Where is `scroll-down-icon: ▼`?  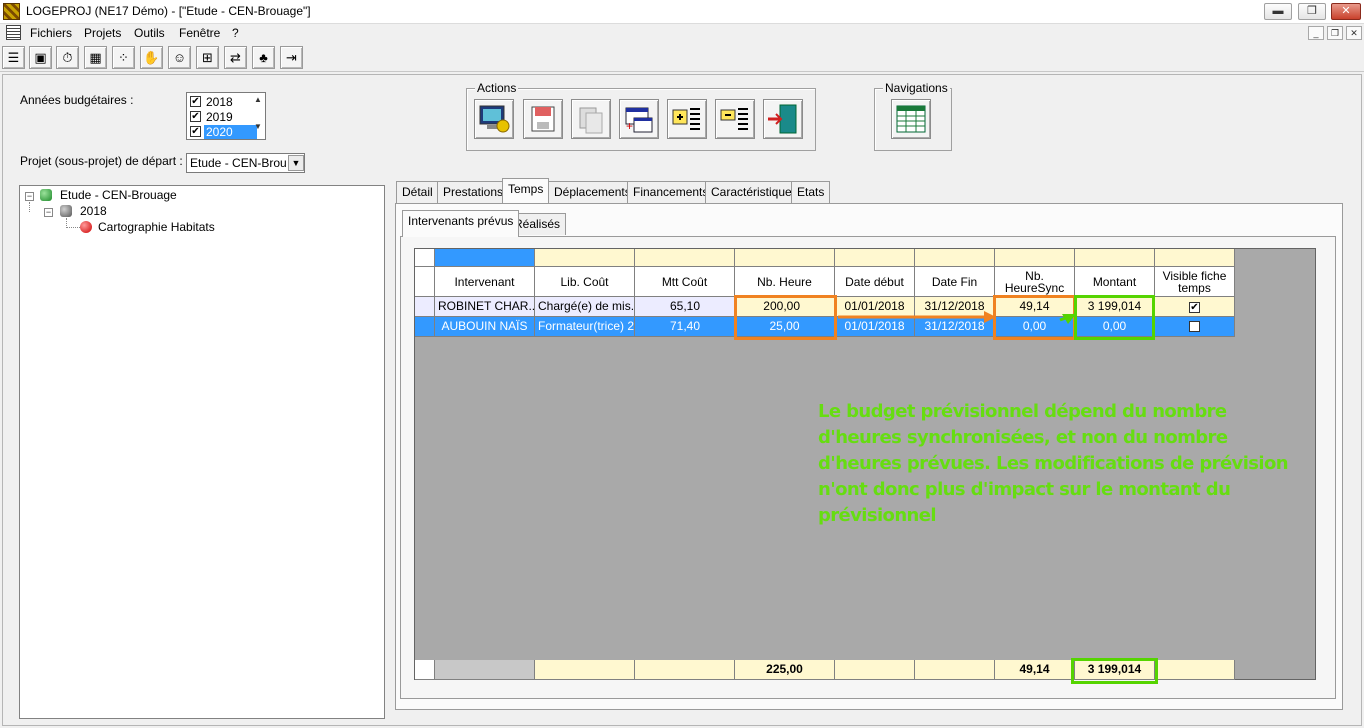
scroll-down-icon: ▼ is located at coordinates (258, 126).